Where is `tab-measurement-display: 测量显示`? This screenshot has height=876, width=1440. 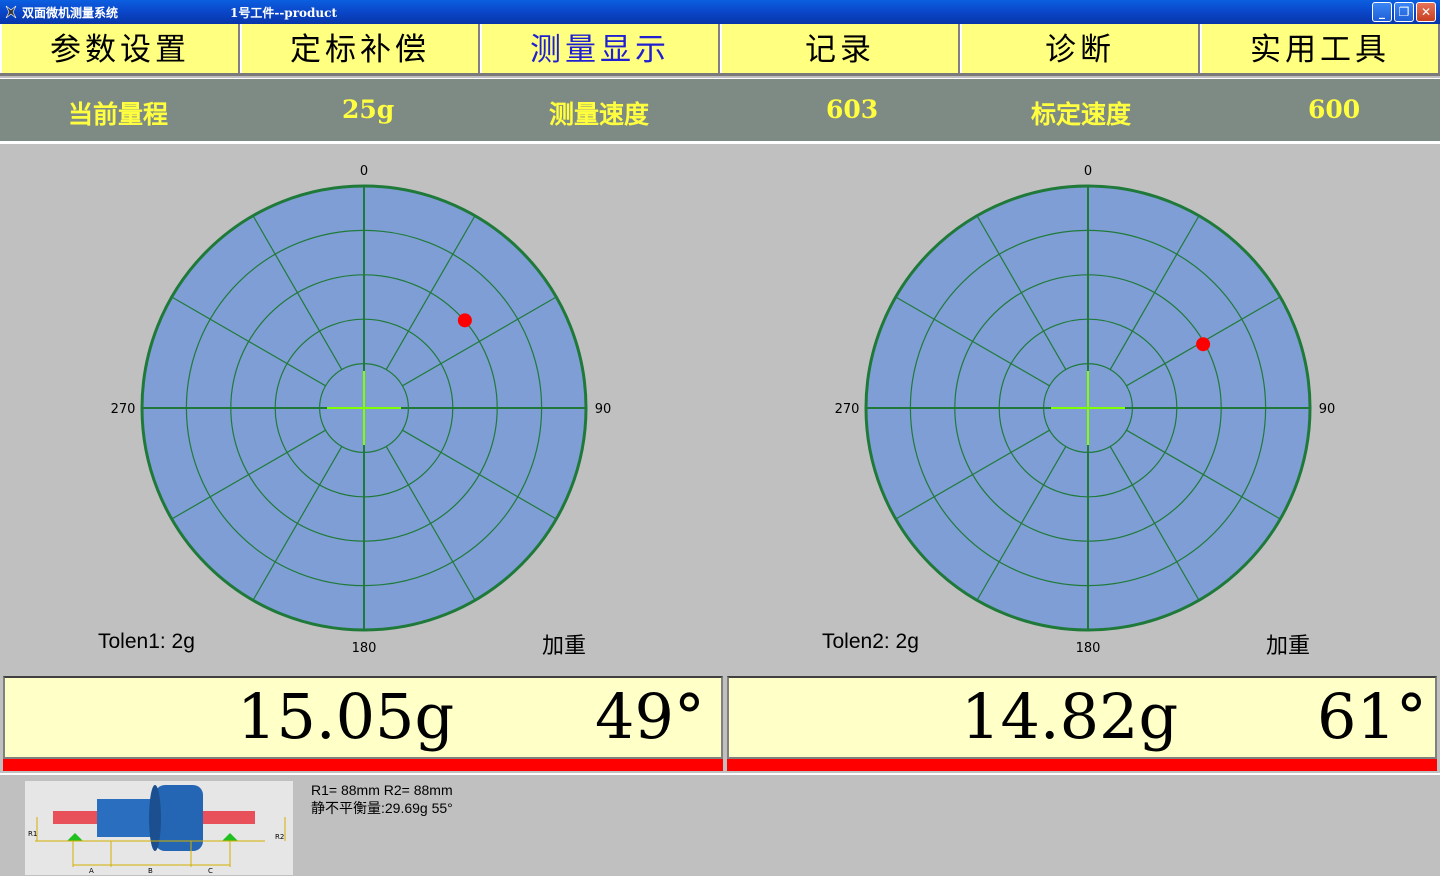
tab-measurement-display: 测量显示 is located at coordinates (600, 48).